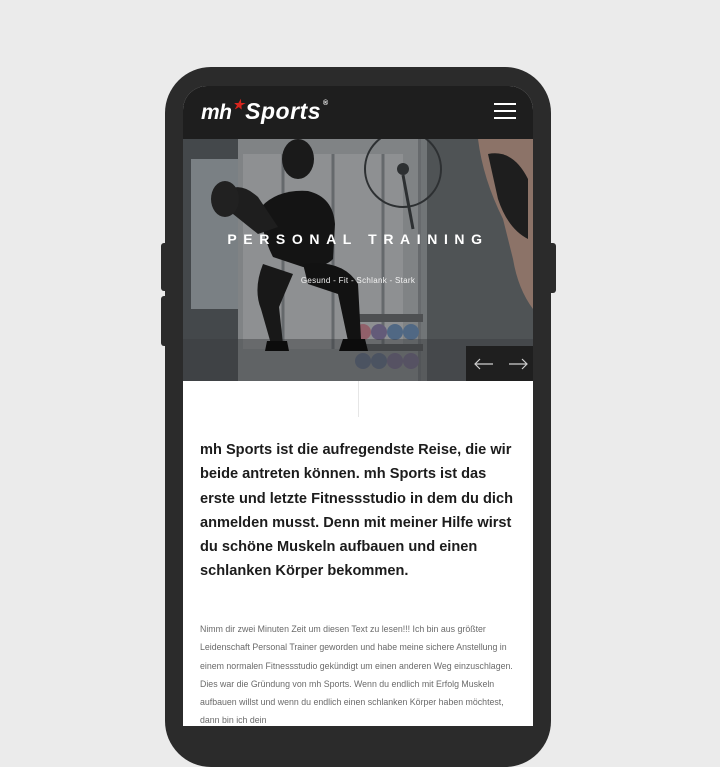 This screenshot has width=720, height=767. Describe the element at coordinates (283, 111) in the screenshot. I see `logo-name: Sports` at that location.